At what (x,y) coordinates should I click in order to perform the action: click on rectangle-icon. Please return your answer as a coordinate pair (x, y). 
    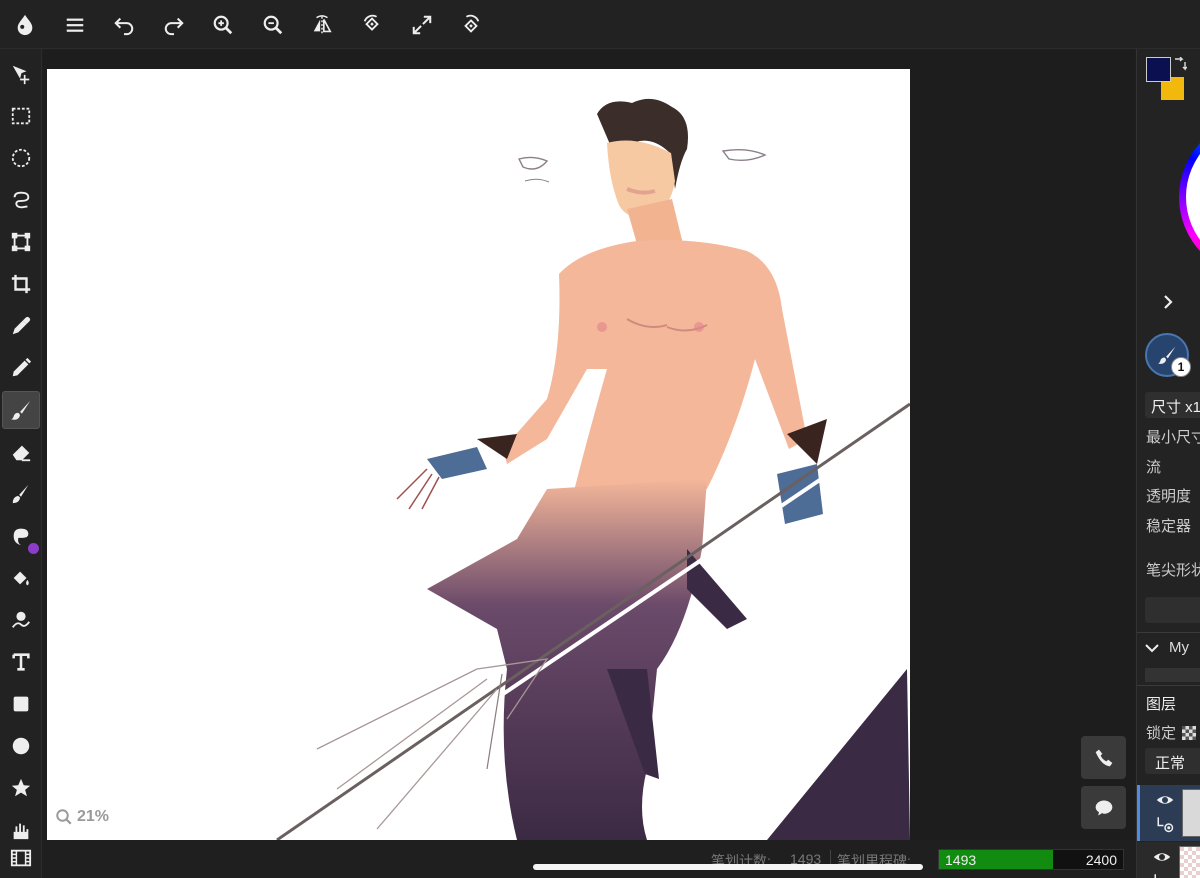
    Looking at the image, I should click on (21, 704).